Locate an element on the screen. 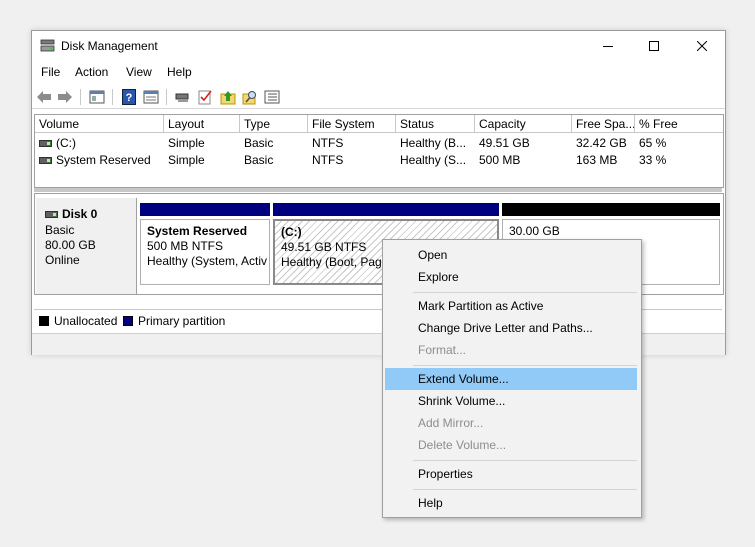 The height and width of the screenshot is (547, 755). cell-capacity: 500 MB is located at coordinates (500, 160).